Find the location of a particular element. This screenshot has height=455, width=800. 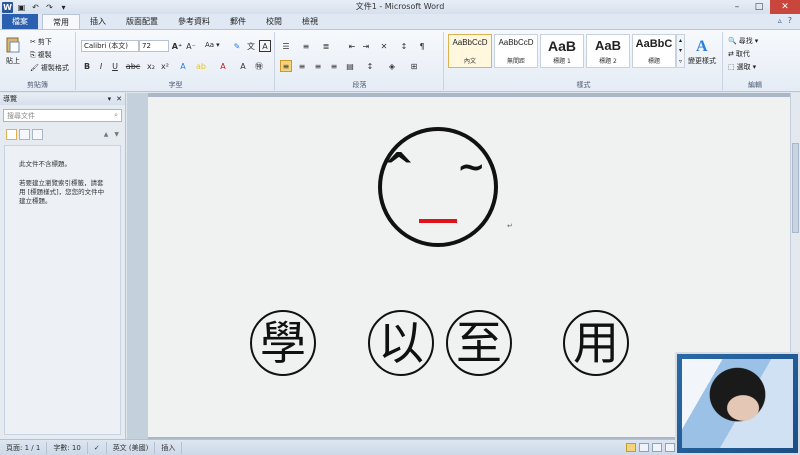

chinese-layout-icon: ✕ is located at coordinates (384, 46).